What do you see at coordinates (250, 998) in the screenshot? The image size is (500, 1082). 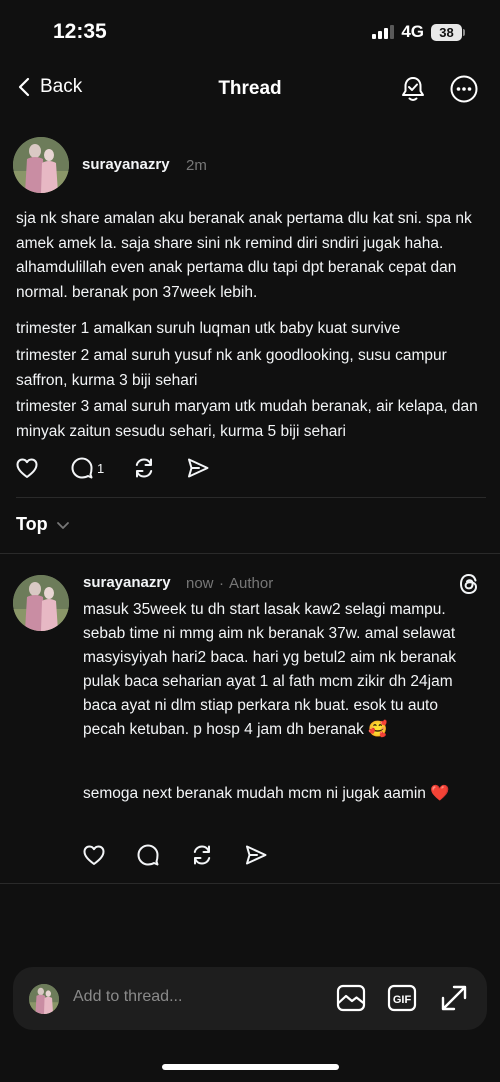 I see `reply-composer: Add to thread... GIF` at bounding box center [250, 998].